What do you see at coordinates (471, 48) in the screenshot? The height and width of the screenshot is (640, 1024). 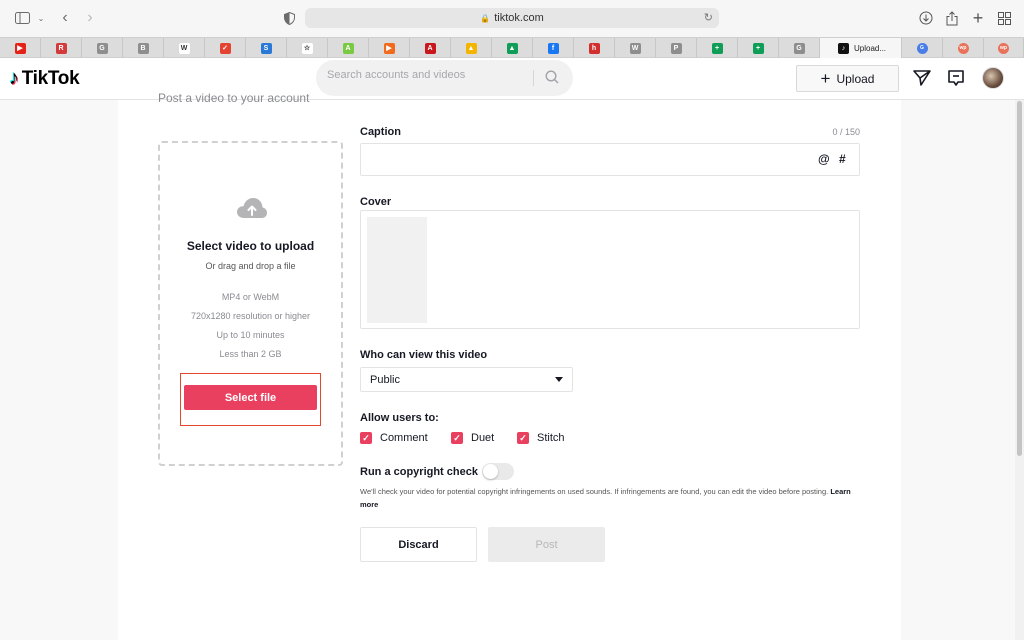 I see `tab-google-drive-1: ▲` at bounding box center [471, 48].